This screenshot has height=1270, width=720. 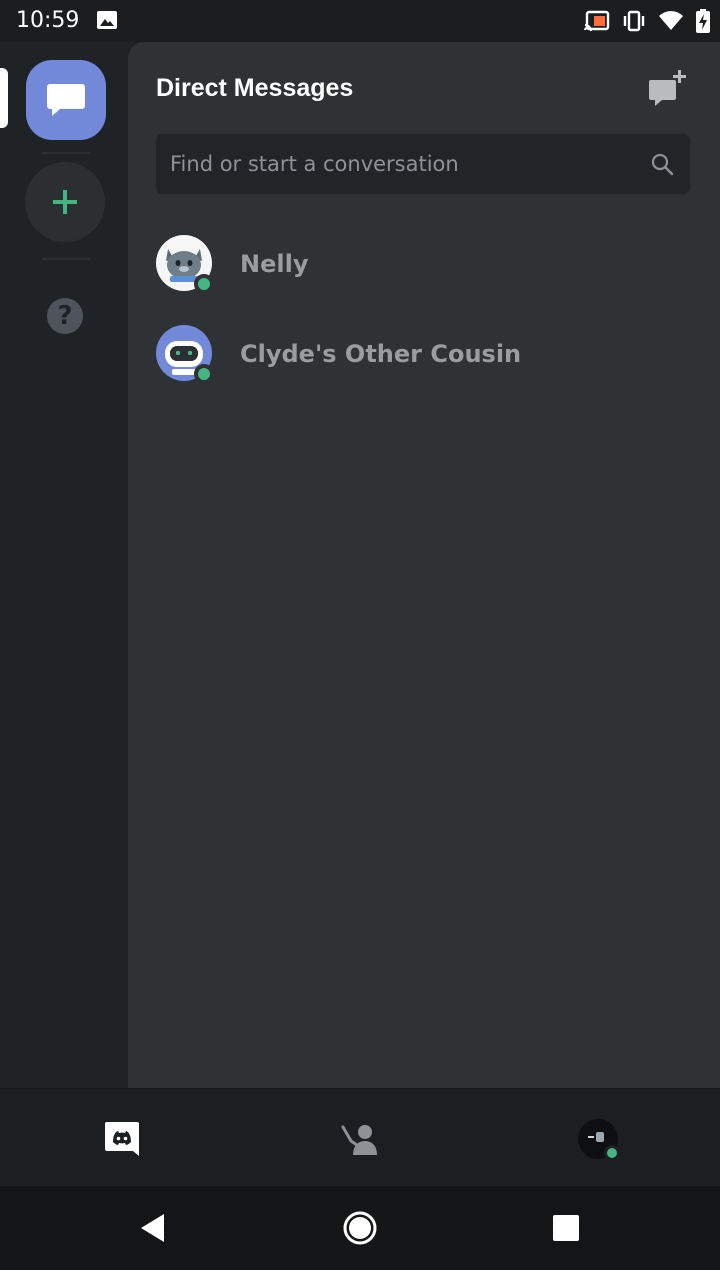 I want to click on tab-home, so click(x=122, y=1139).